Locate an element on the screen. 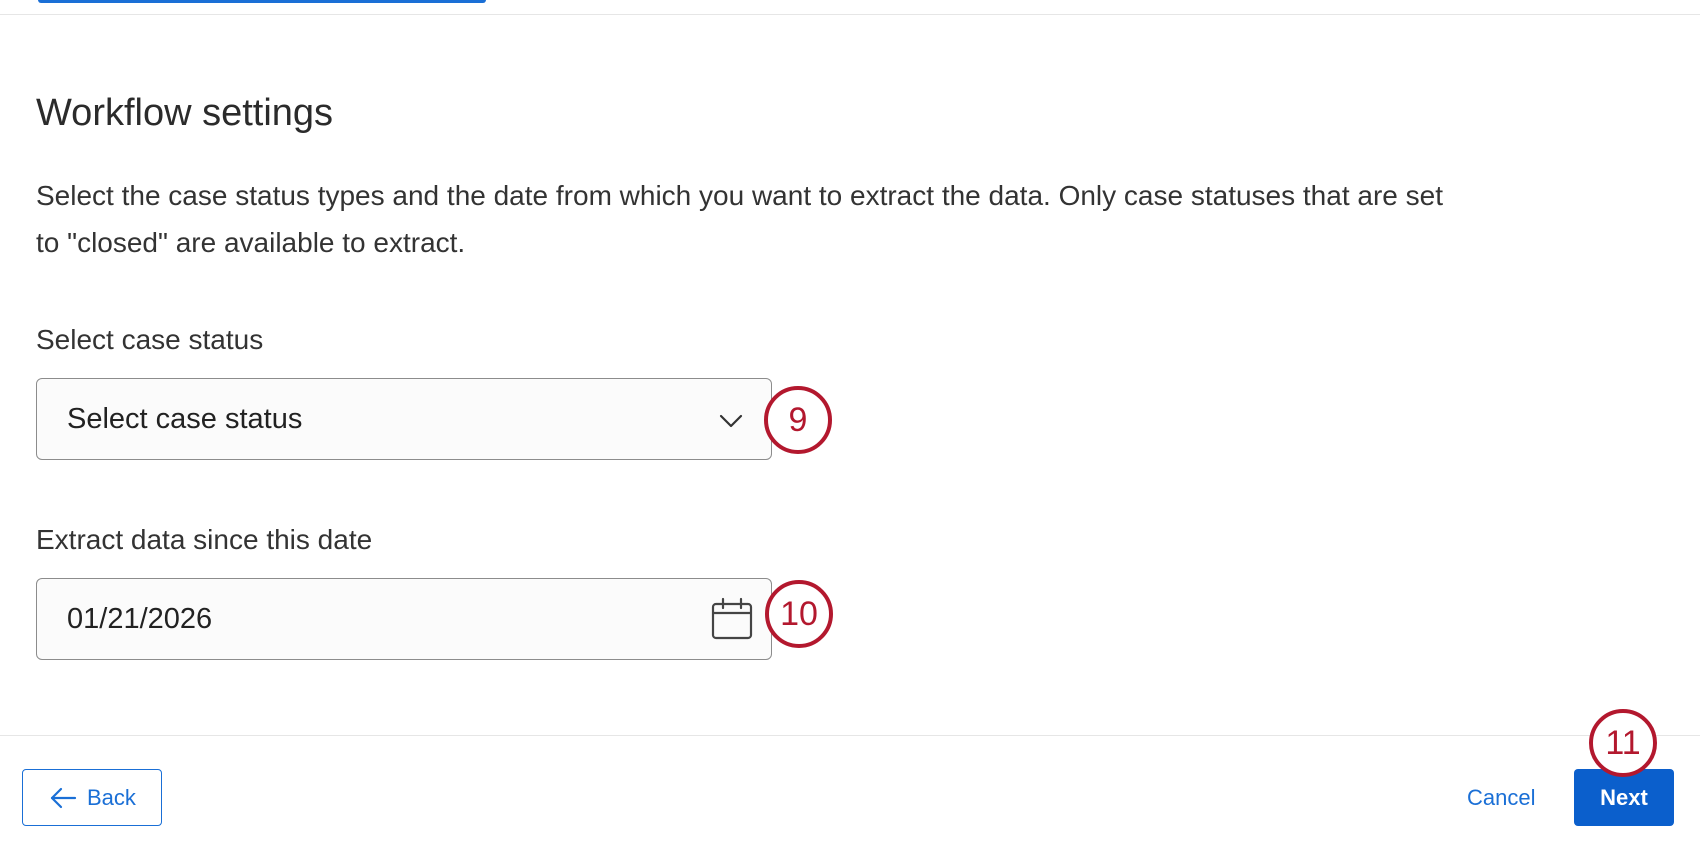  case-status-select: Select case status is located at coordinates (404, 419).